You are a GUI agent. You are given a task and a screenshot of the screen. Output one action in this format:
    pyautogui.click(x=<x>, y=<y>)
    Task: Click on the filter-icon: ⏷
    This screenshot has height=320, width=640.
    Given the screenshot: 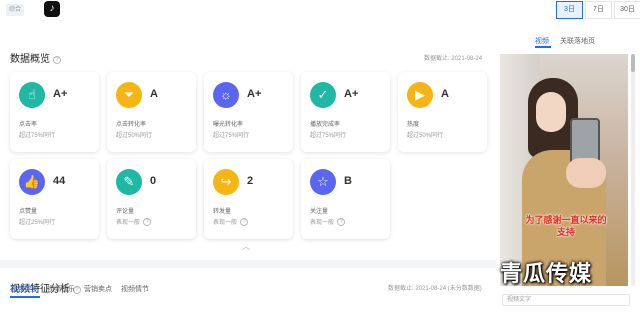 What is the action you would take?
    pyautogui.click(x=129, y=95)
    